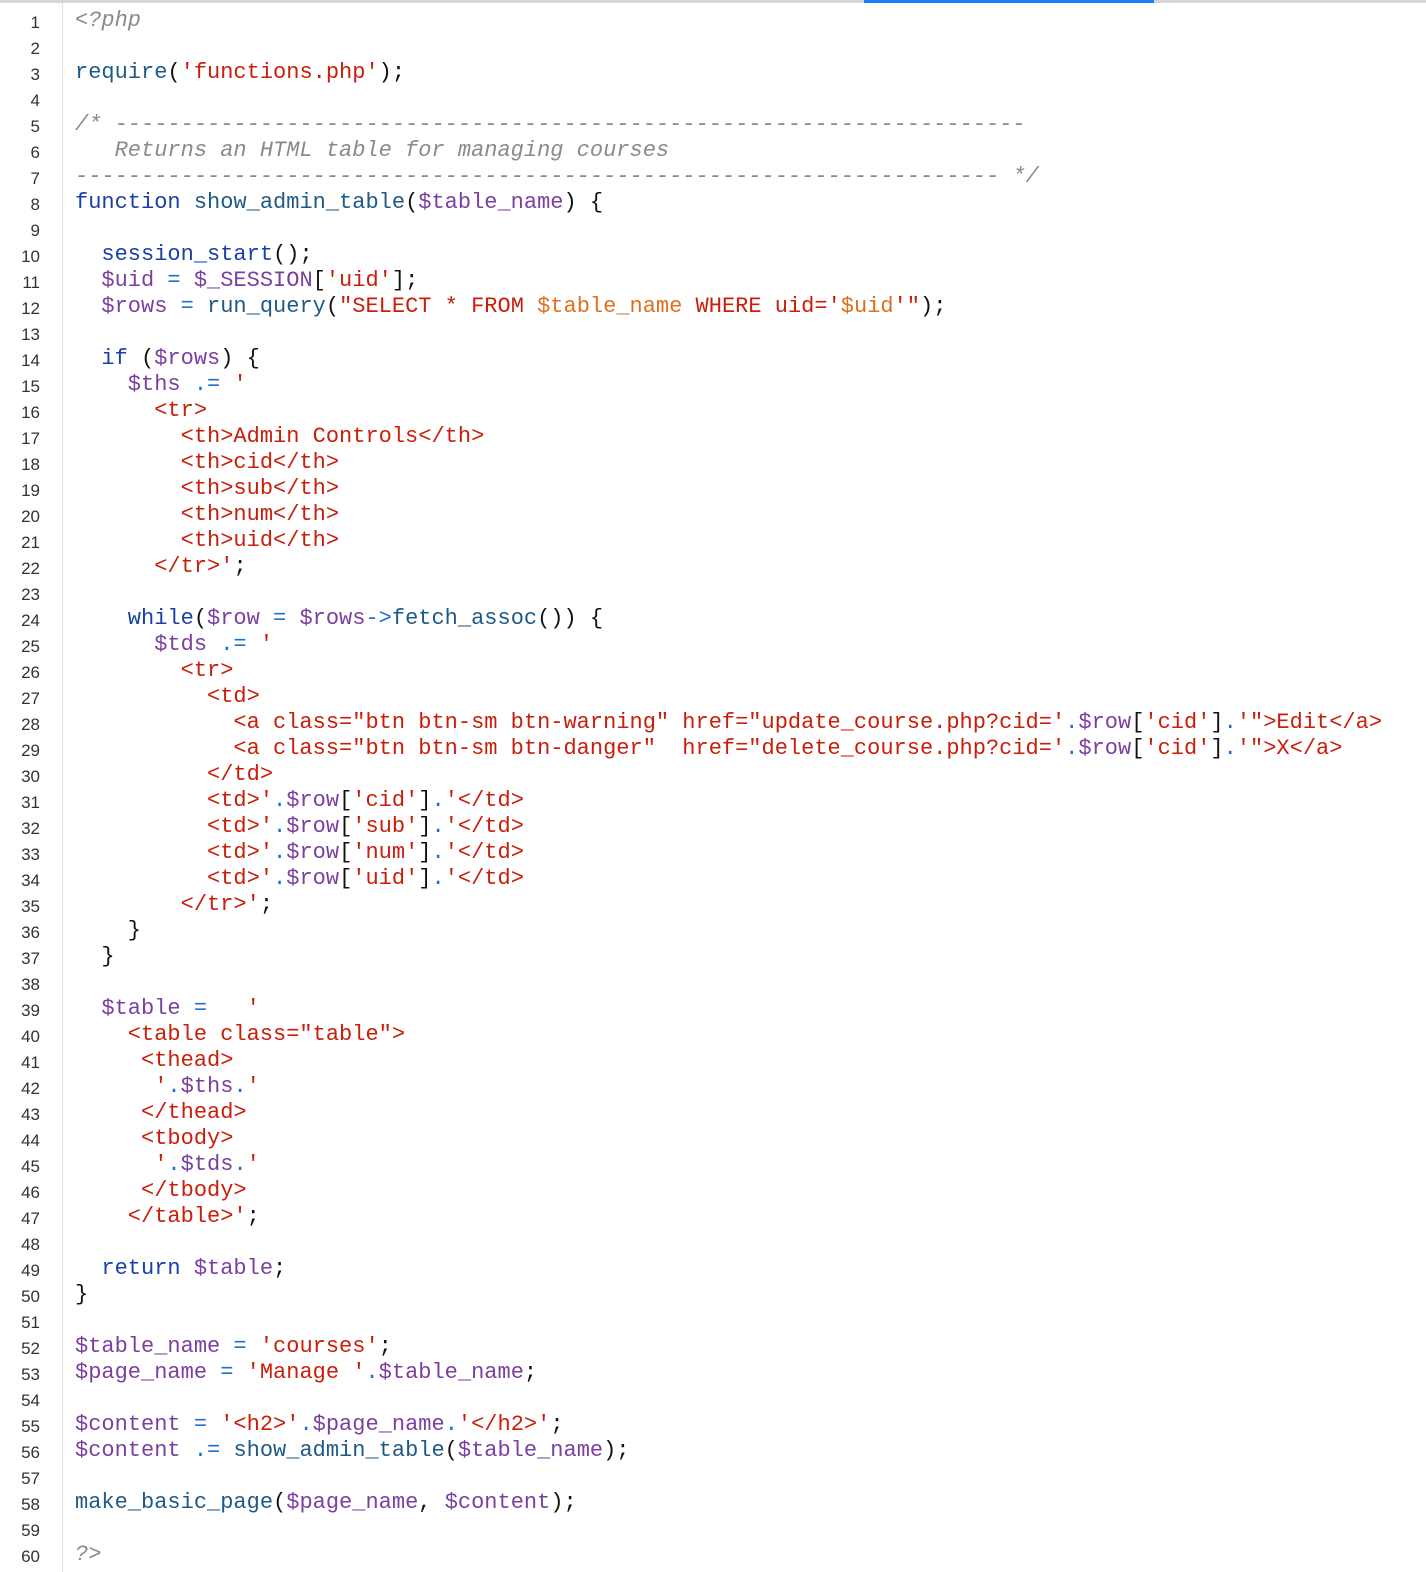 The height and width of the screenshot is (1572, 1426). Describe the element at coordinates (713, 1295) in the screenshot. I see `code-line: 50}` at that location.